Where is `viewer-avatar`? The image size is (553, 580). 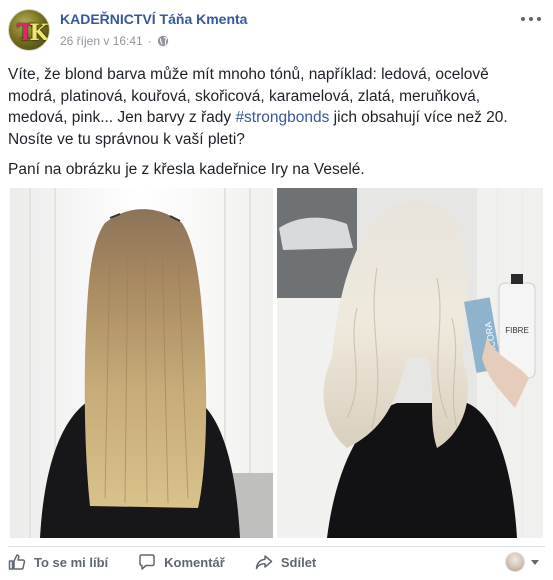 viewer-avatar is located at coordinates (515, 562).